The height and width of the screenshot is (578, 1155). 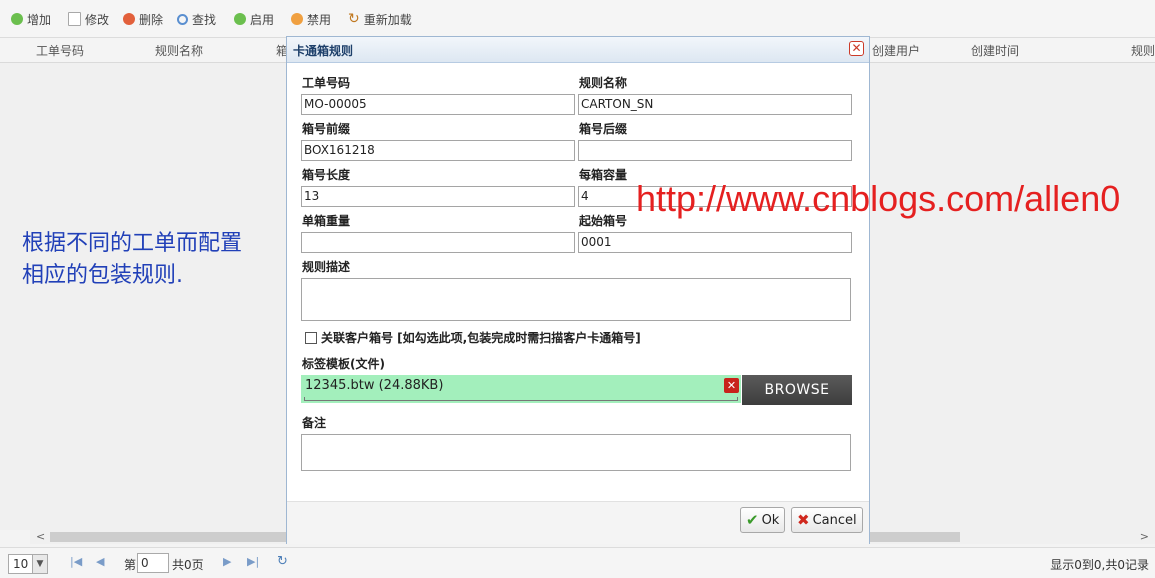 I want to click on cancel-icon: ✖, so click(x=803, y=520).